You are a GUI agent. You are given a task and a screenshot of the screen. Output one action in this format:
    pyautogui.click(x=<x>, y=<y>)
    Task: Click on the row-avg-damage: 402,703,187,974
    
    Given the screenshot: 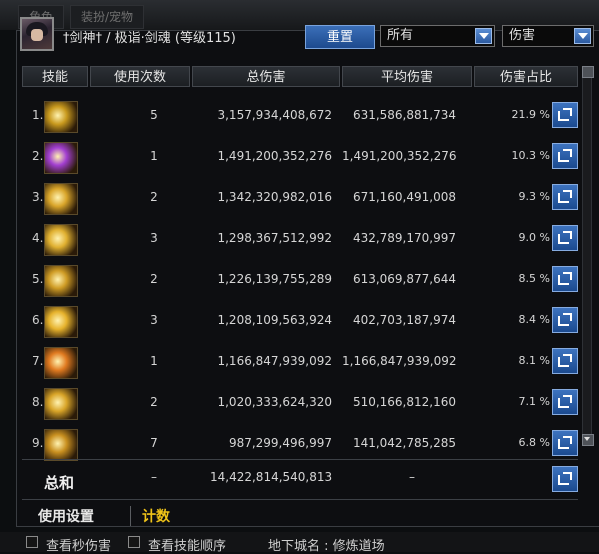 What is the action you would take?
    pyautogui.click(x=404, y=320)
    